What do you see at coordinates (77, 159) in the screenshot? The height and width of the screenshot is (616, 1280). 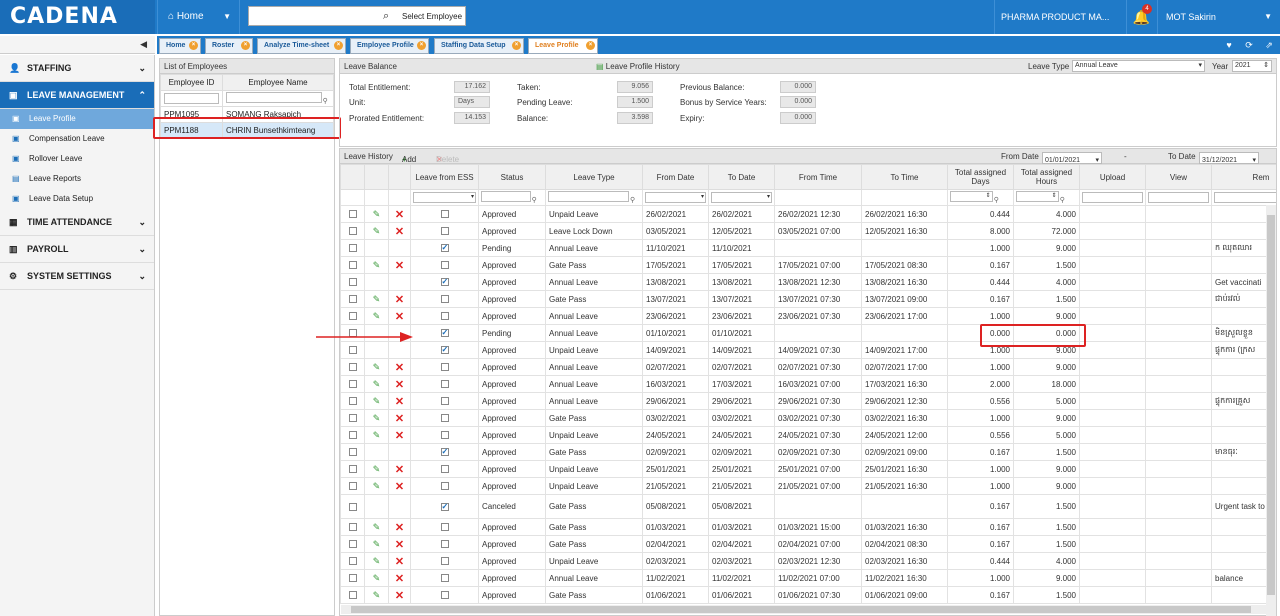 I see `sidebar-item-rollover-leave: ▣ Rollover Leave` at bounding box center [77, 159].